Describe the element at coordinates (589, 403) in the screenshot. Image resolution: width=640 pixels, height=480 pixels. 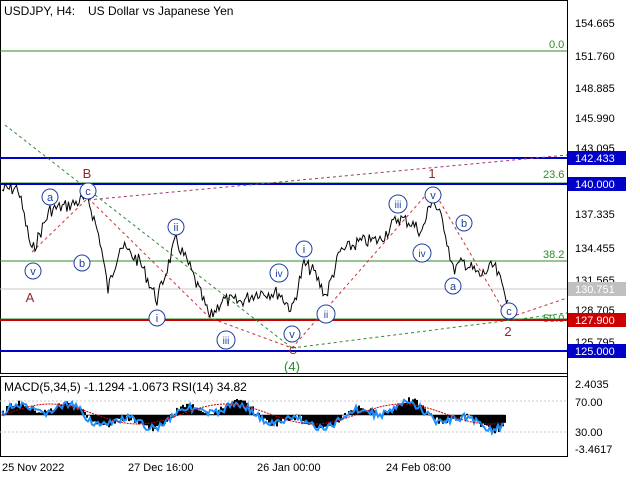
I see `indicator-tick: 70.00` at that location.